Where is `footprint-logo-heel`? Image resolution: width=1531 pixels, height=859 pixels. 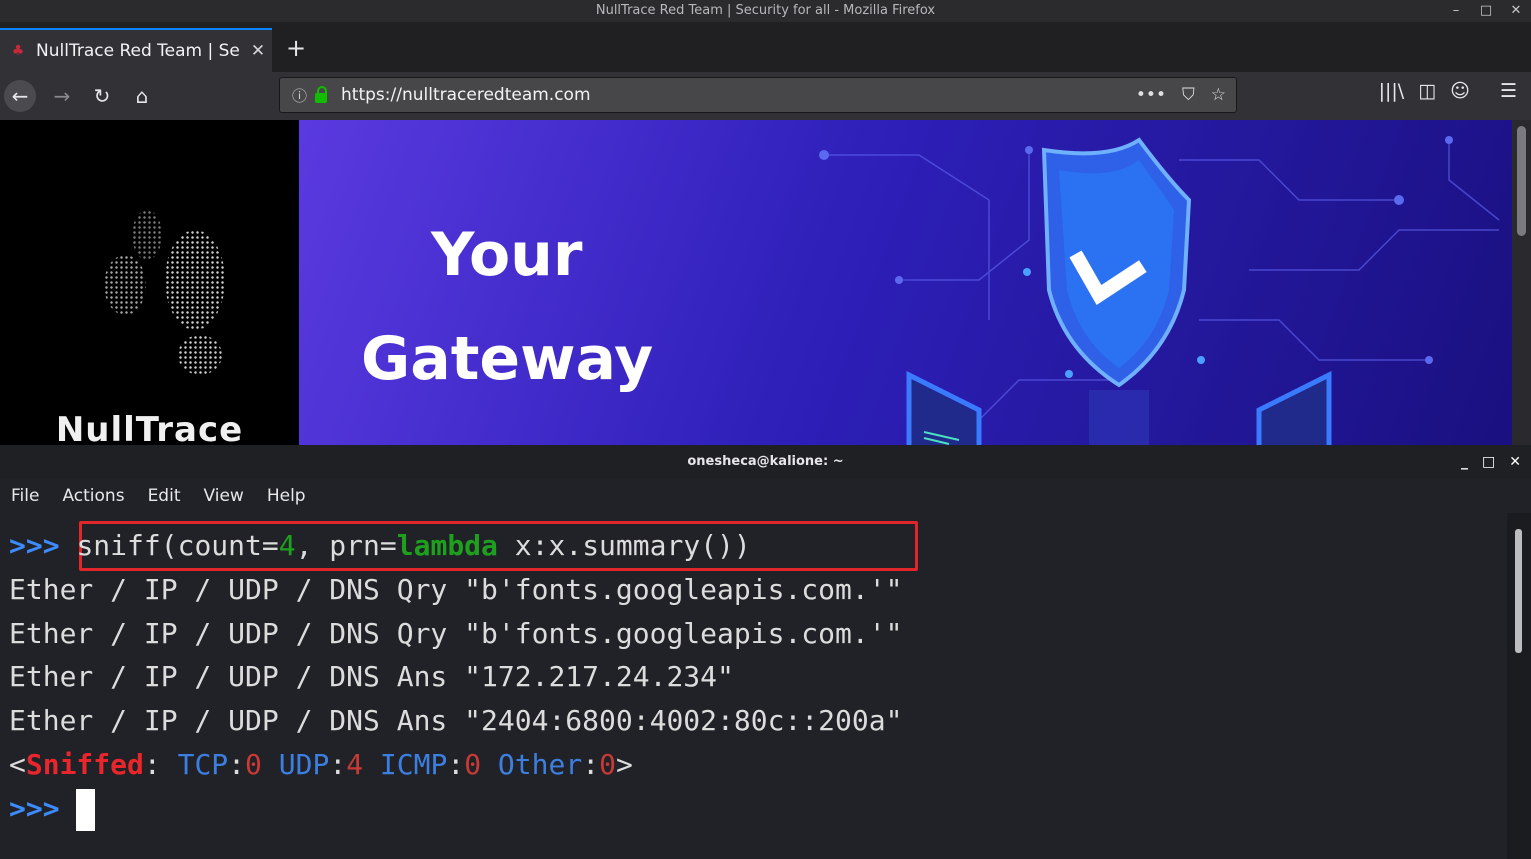 footprint-logo-heel is located at coordinates (200, 355).